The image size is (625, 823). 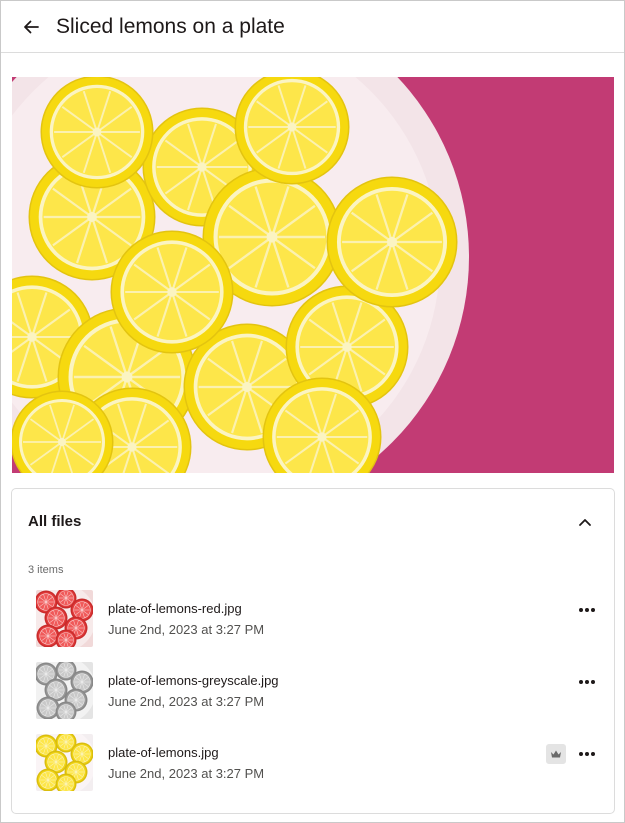 I want to click on back-button, so click(x=31, y=27).